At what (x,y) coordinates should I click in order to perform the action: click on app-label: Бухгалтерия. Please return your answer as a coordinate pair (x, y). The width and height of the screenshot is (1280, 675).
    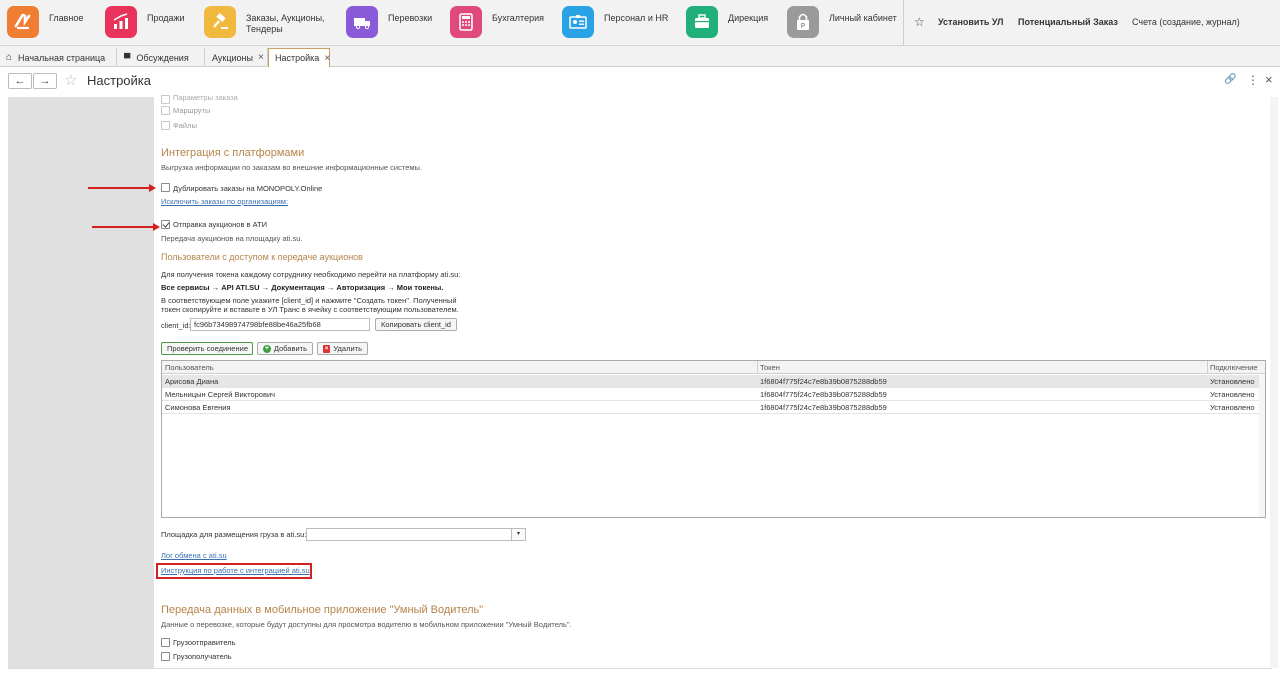
    Looking at the image, I should click on (518, 18).